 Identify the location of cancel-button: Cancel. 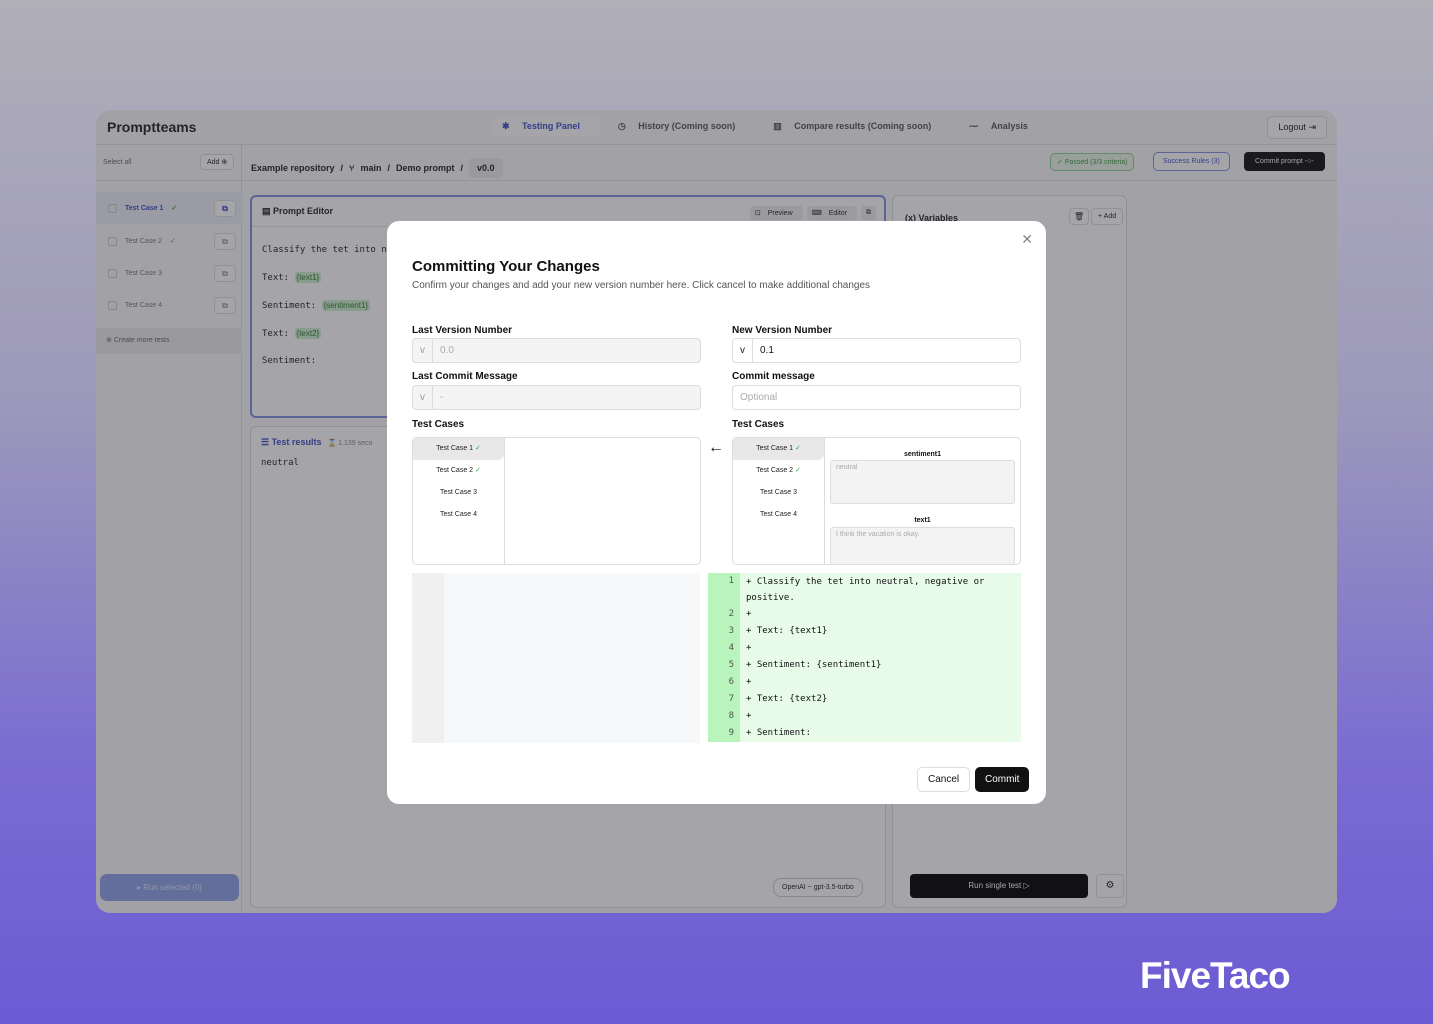
(944, 779).